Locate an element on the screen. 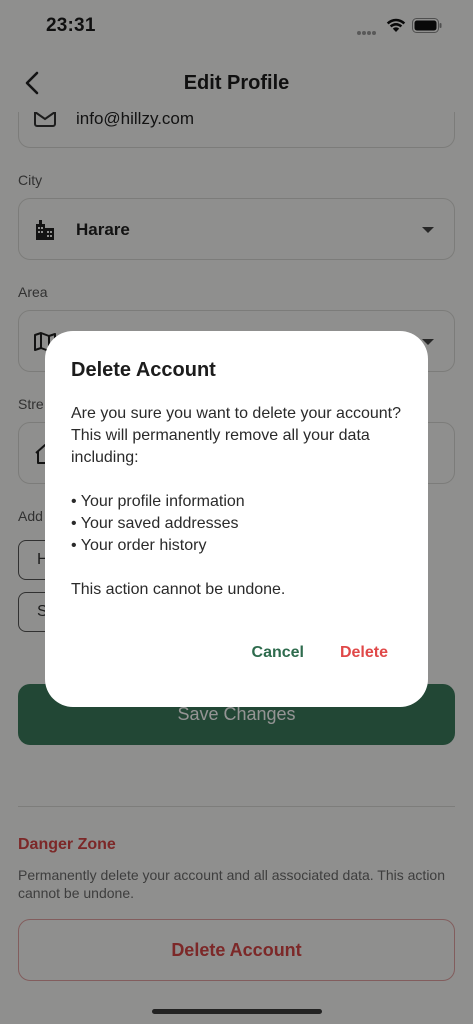 The height and width of the screenshot is (1024, 473). dialog-title: Delete Account is located at coordinates (143, 370).